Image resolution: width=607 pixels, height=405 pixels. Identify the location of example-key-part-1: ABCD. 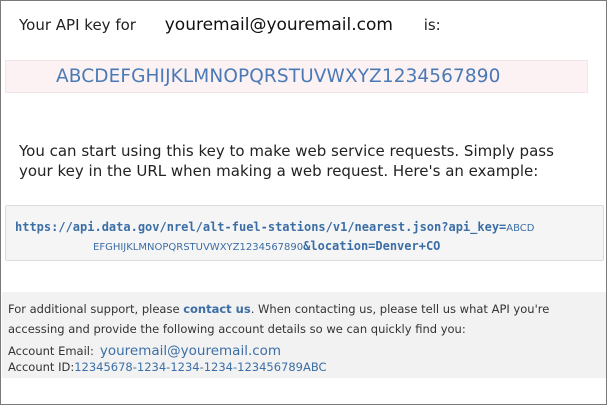
(520, 228).